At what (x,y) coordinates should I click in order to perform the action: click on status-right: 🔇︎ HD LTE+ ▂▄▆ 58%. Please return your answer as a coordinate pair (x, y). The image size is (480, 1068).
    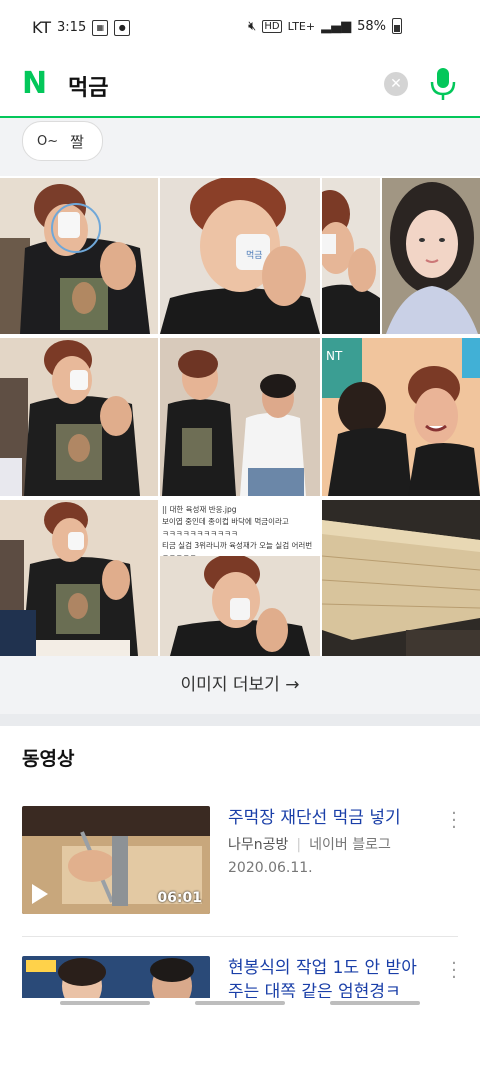
    Looking at the image, I should click on (325, 26).